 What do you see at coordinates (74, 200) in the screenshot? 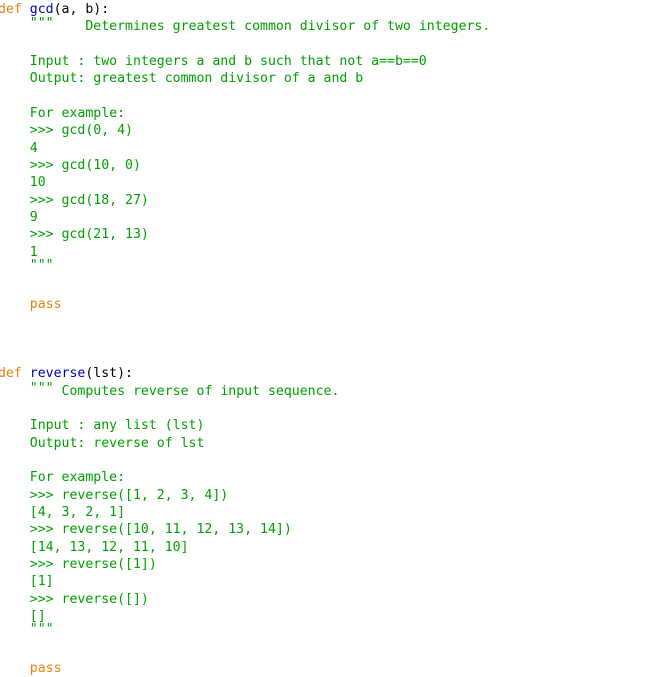
I see `token-docstring: >>> gcd(18, 27)` at bounding box center [74, 200].